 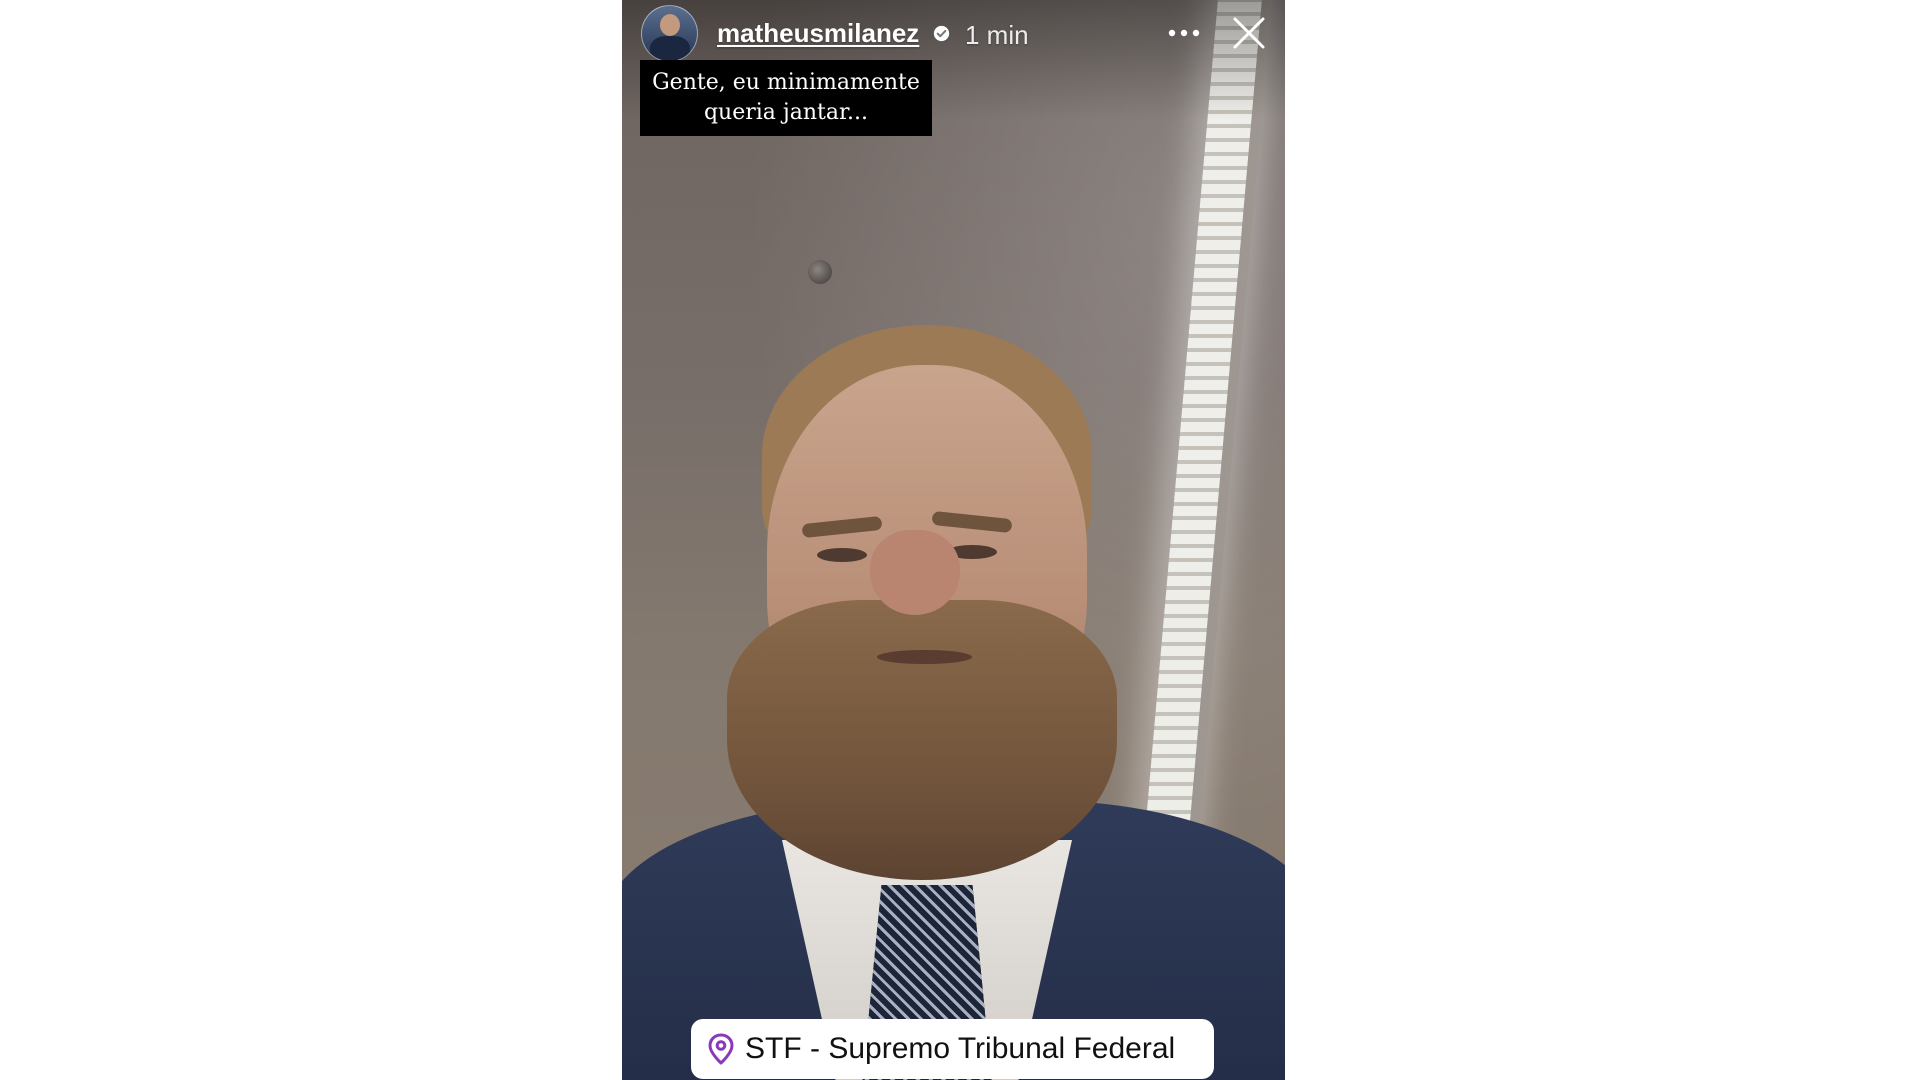 I want to click on verified-badge-icon, so click(x=941, y=33).